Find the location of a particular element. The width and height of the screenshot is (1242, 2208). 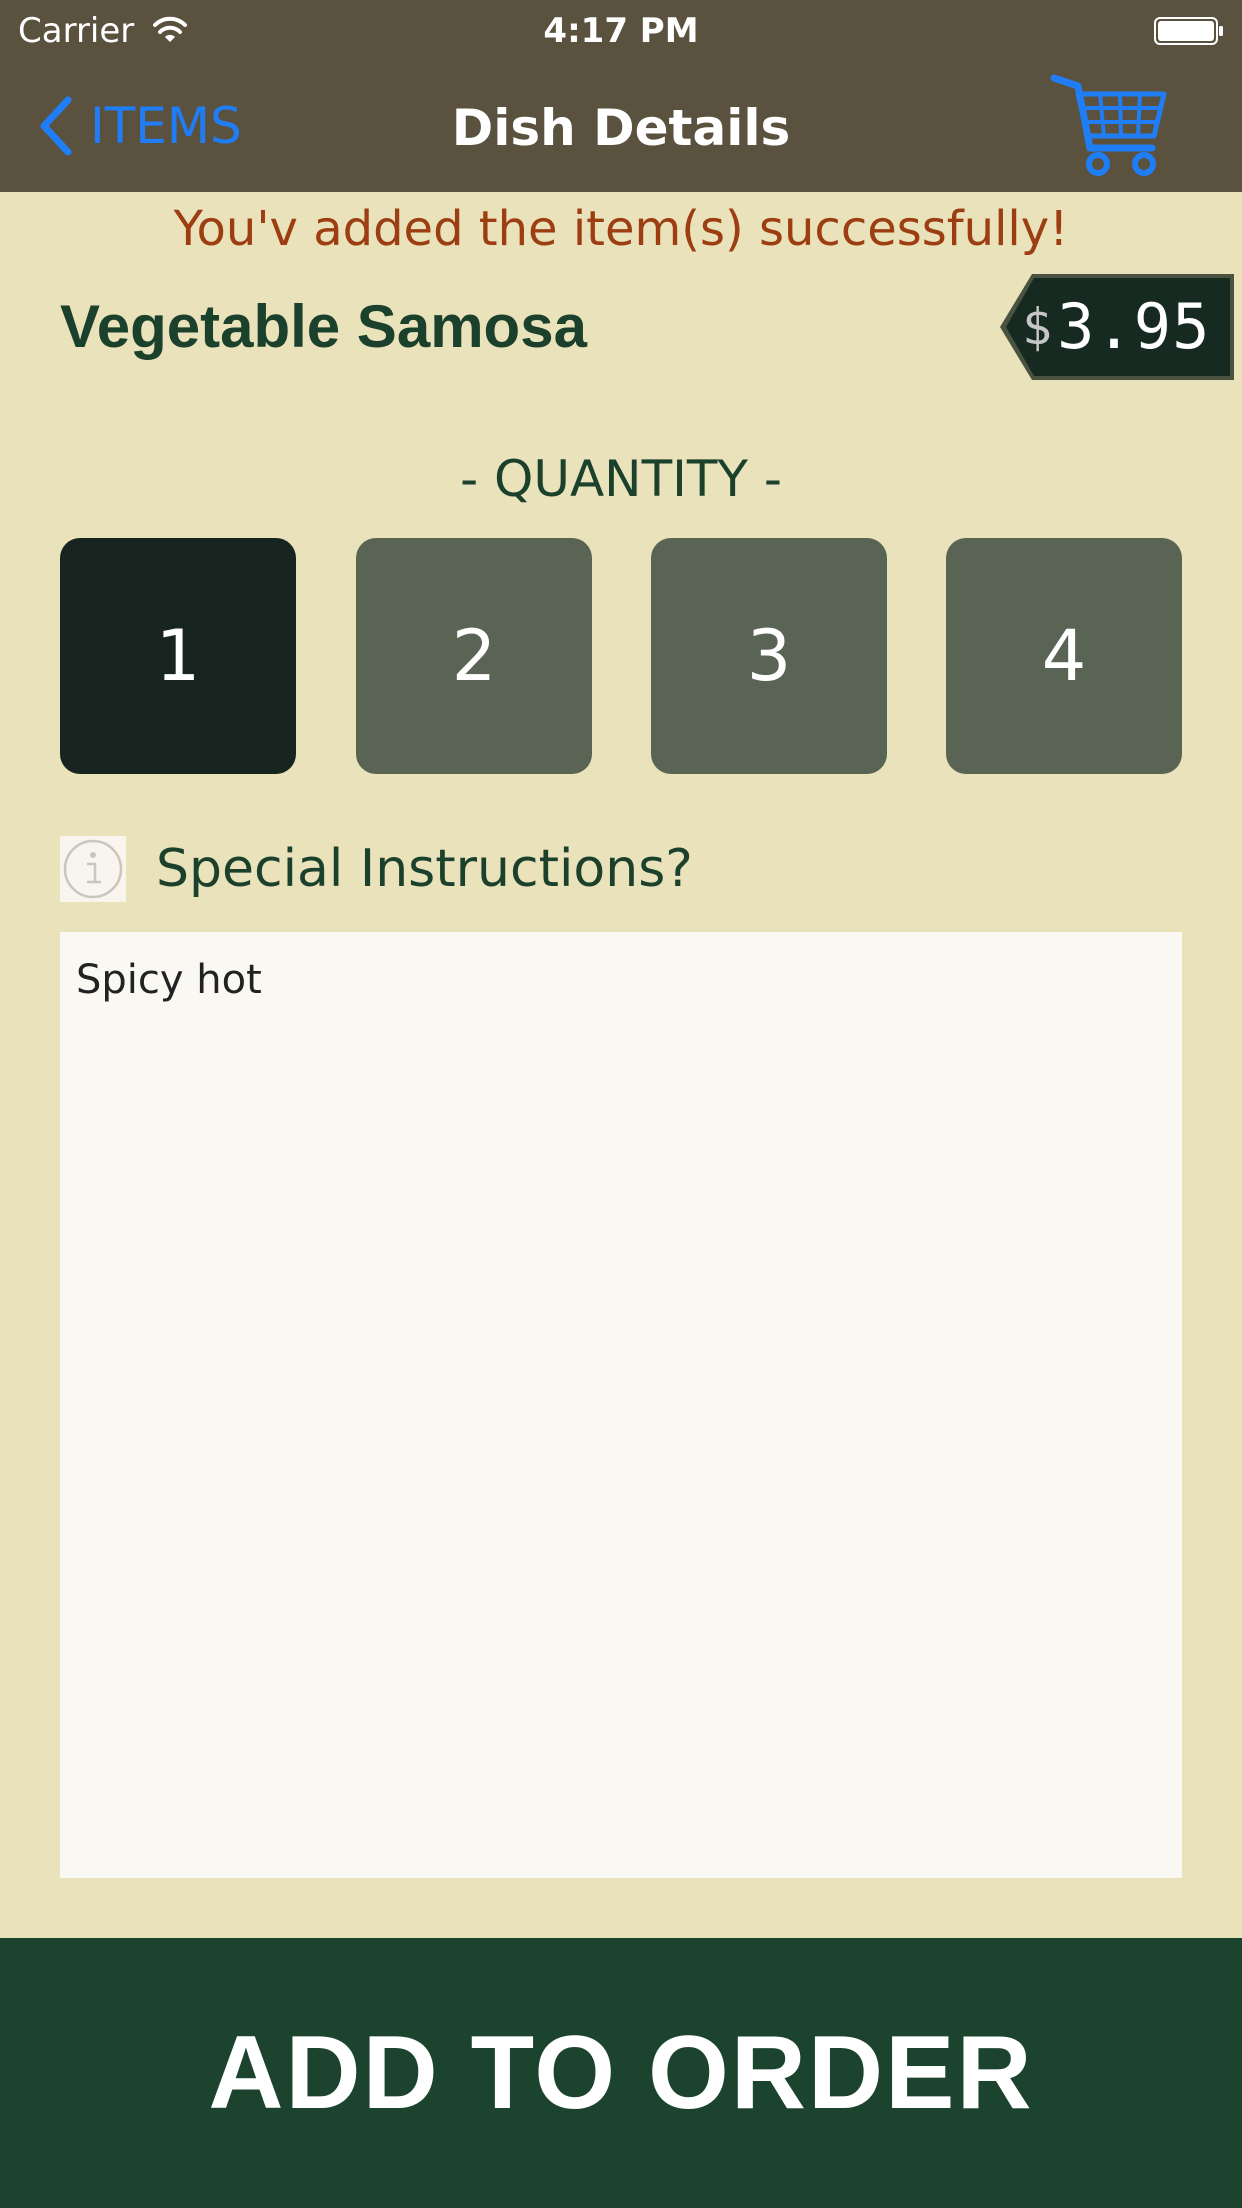

status-time: 4:17 PM is located at coordinates (621, 31).